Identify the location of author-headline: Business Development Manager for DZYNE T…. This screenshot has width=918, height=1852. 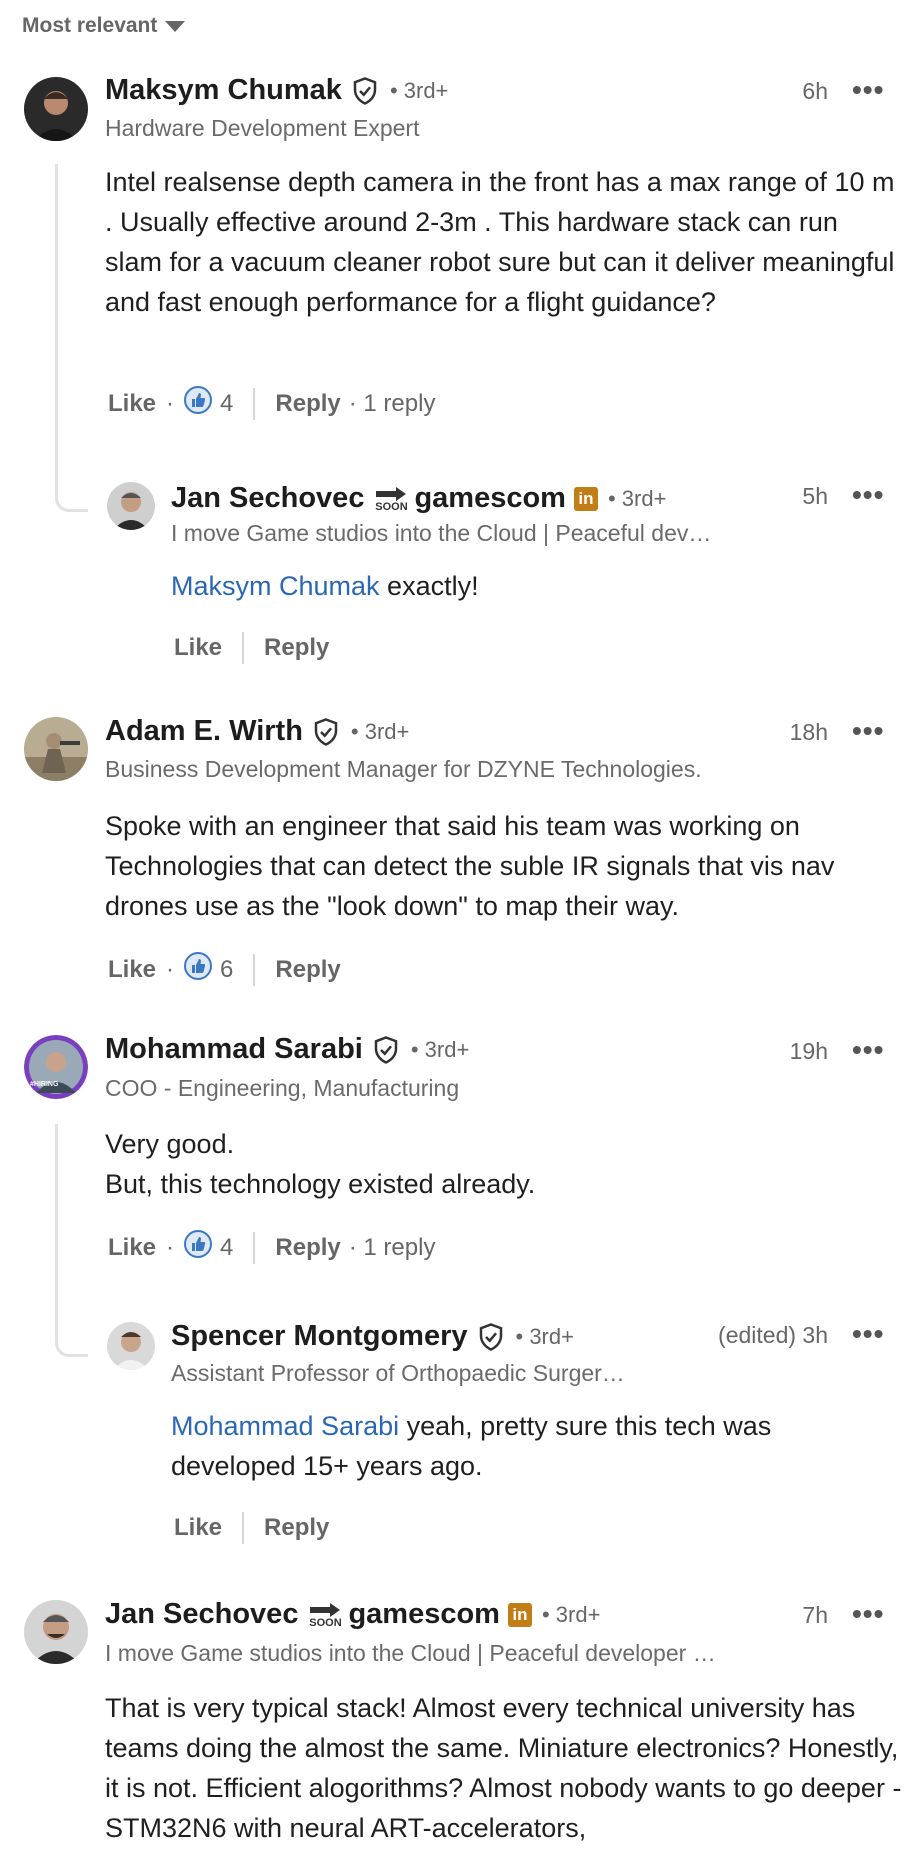
(403, 769).